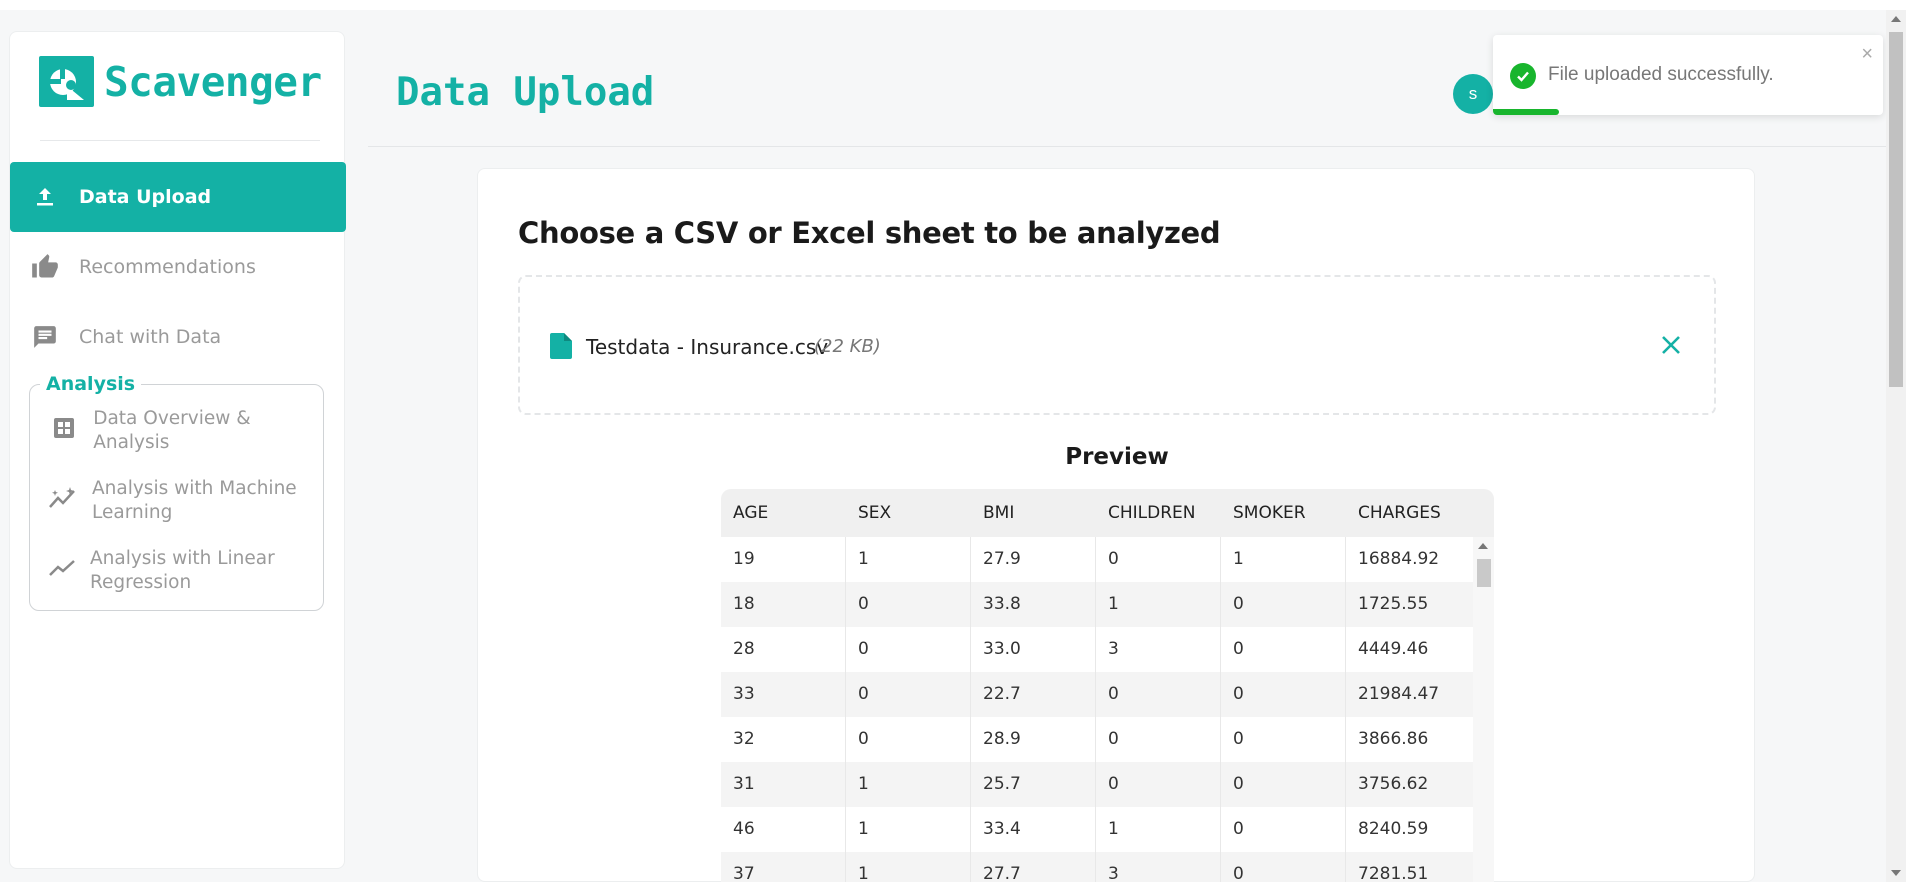 The width and height of the screenshot is (1906, 882). What do you see at coordinates (150, 337) in the screenshot?
I see `sidebar-item-label: Chat with Data` at bounding box center [150, 337].